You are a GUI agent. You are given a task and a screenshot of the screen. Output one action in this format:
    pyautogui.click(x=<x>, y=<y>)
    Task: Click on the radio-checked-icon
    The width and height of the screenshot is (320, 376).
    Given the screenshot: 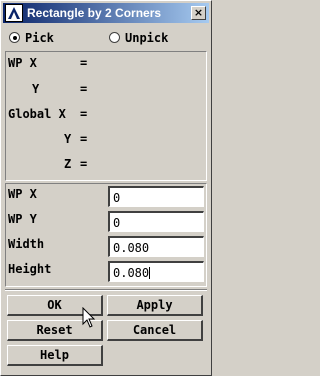 What is the action you would take?
    pyautogui.click(x=14, y=37)
    